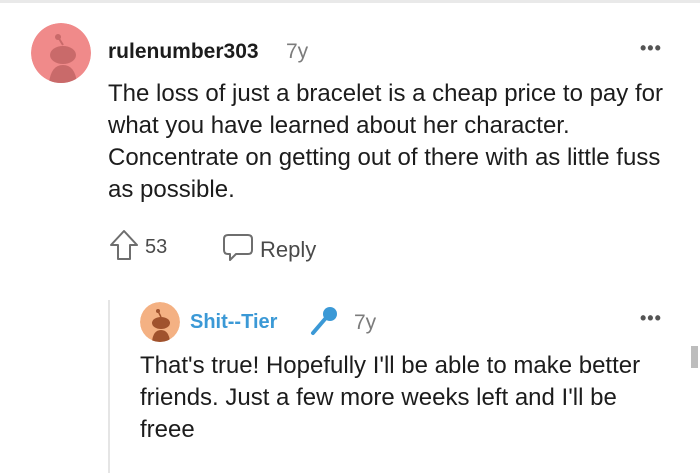 This screenshot has width=700, height=473. Describe the element at coordinates (694, 357) in the screenshot. I see `scrollbar-thumb` at that location.